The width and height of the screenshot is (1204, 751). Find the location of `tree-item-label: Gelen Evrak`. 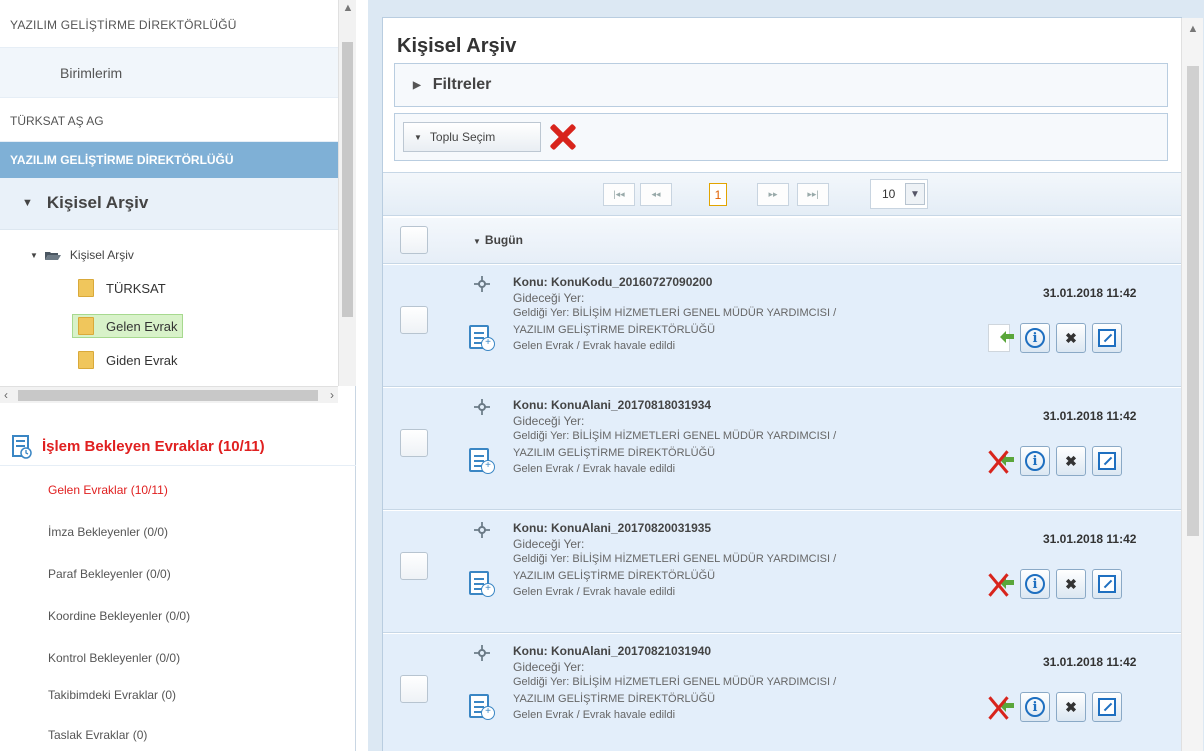

tree-item-label: Gelen Evrak is located at coordinates (142, 326).